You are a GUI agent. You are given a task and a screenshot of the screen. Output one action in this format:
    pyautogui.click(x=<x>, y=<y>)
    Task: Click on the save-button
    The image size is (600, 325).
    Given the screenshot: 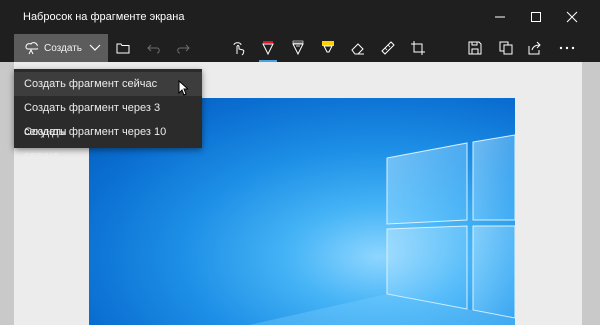 What is the action you would take?
    pyautogui.click(x=475, y=48)
    